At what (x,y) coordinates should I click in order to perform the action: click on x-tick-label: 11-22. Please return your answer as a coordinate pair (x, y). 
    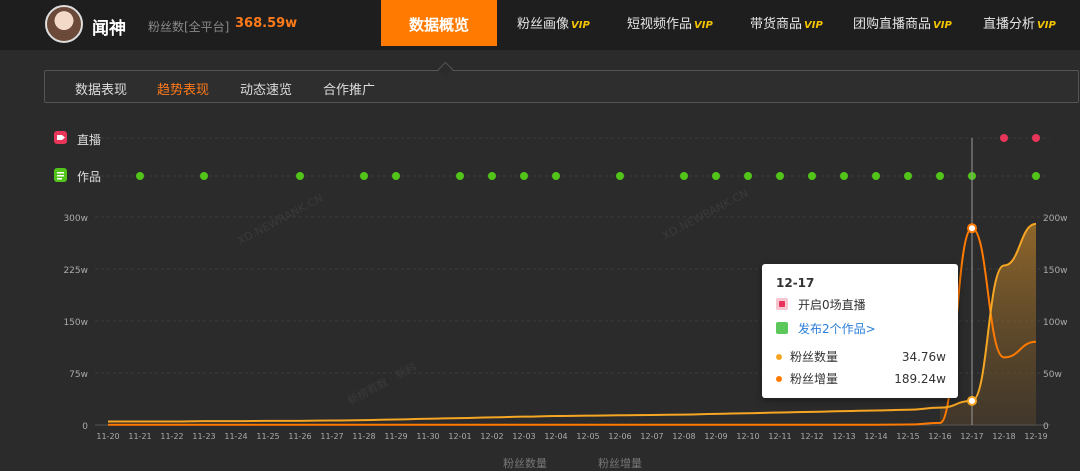
    Looking at the image, I should click on (171, 436).